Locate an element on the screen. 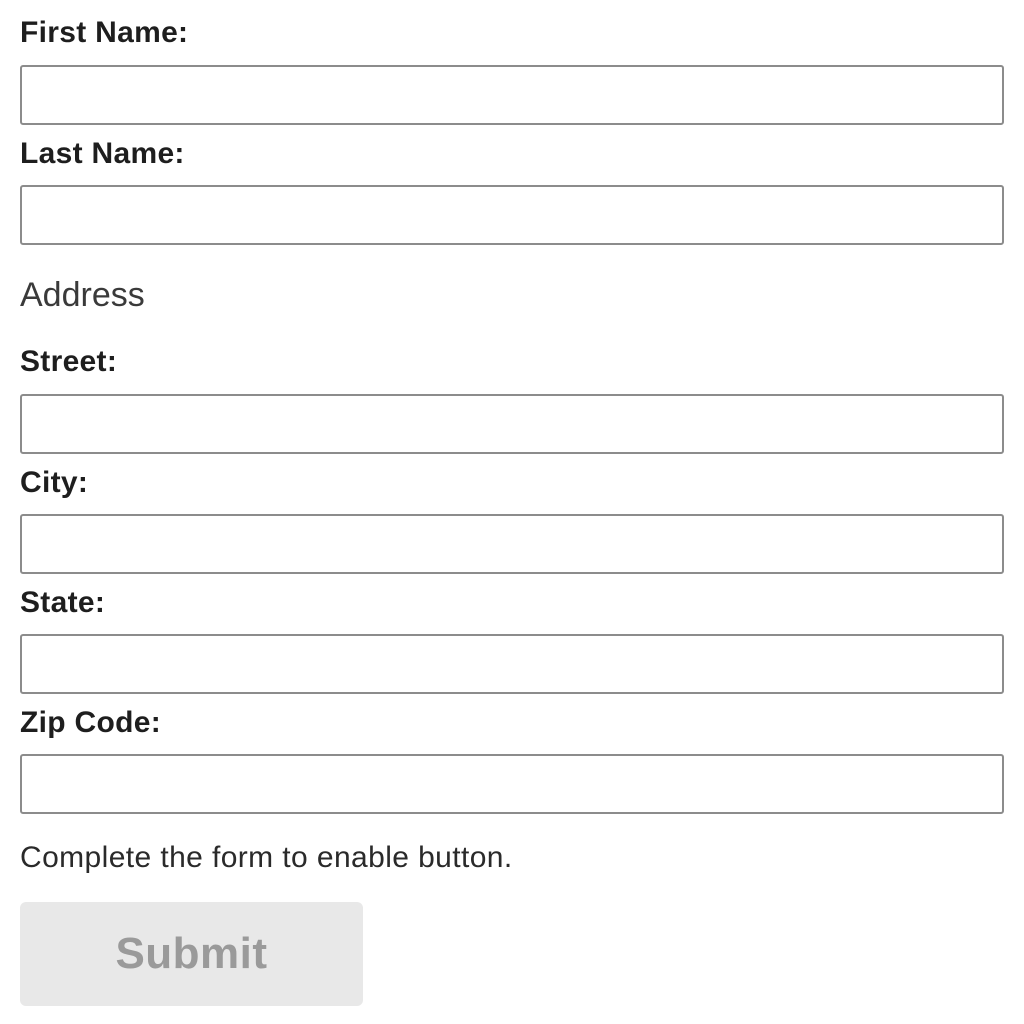 The height and width of the screenshot is (1024, 1024). submit-button: Submit is located at coordinates (191, 954).